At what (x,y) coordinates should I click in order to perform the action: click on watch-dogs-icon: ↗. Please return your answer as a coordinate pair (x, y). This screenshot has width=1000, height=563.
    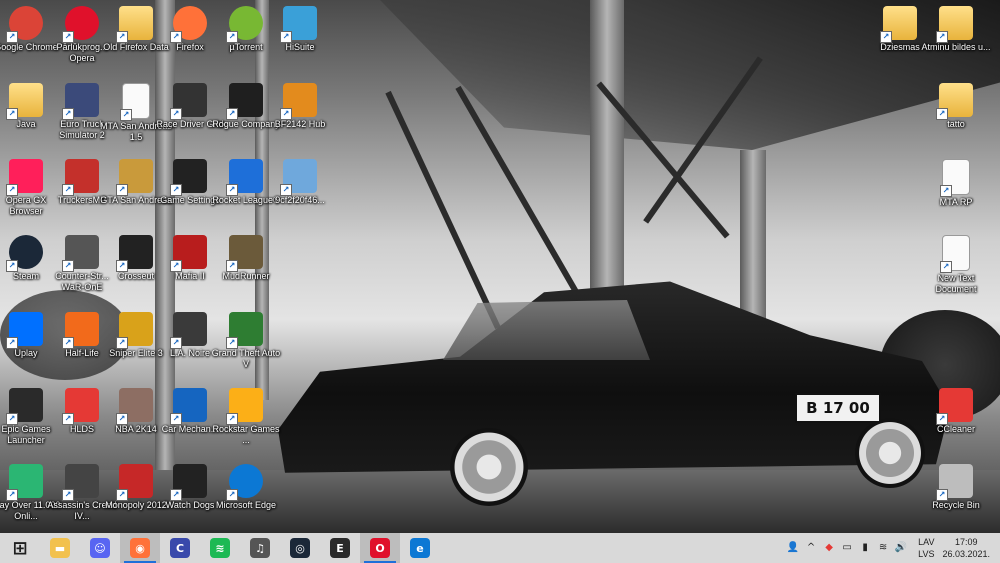
    Looking at the image, I should click on (188, 482).